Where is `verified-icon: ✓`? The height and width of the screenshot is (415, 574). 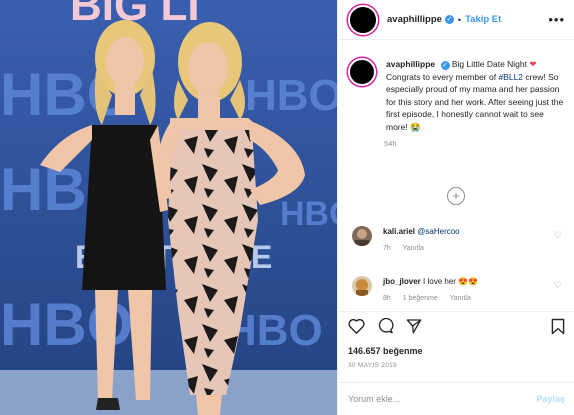 verified-icon: ✓ is located at coordinates (449, 19).